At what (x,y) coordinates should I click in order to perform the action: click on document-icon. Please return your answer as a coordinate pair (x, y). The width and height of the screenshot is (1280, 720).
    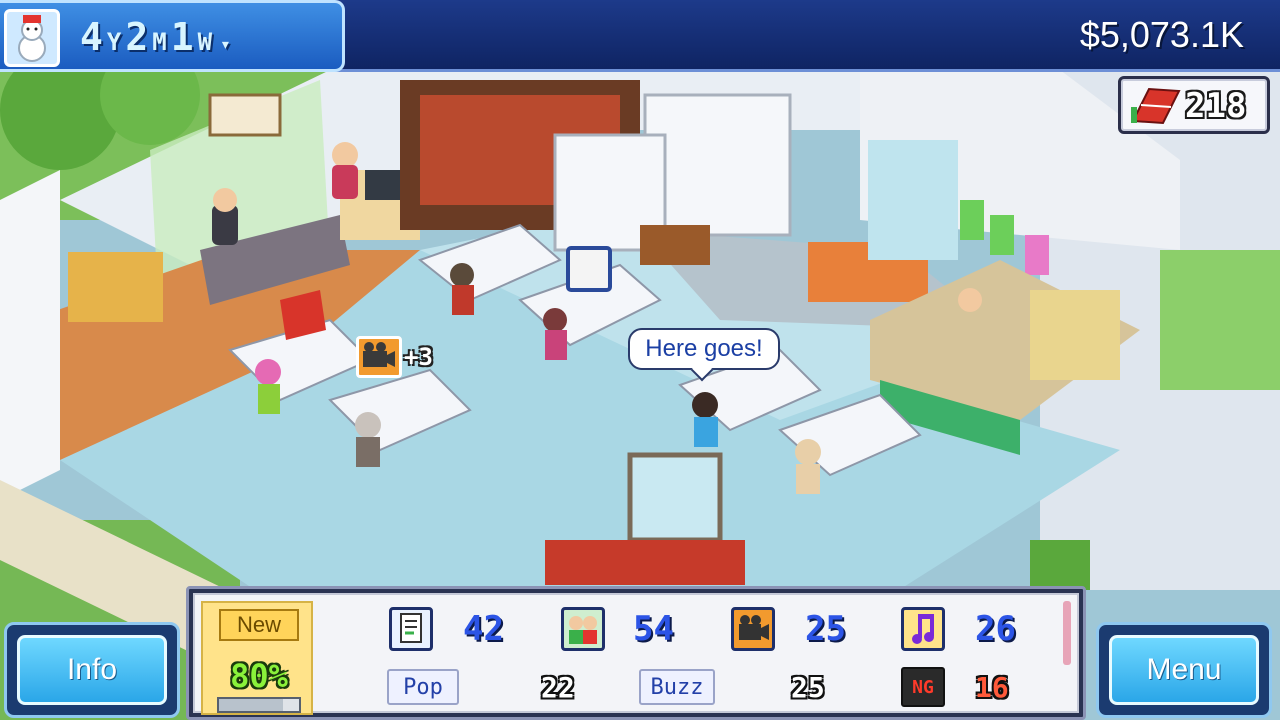
    Looking at the image, I should click on (411, 629).